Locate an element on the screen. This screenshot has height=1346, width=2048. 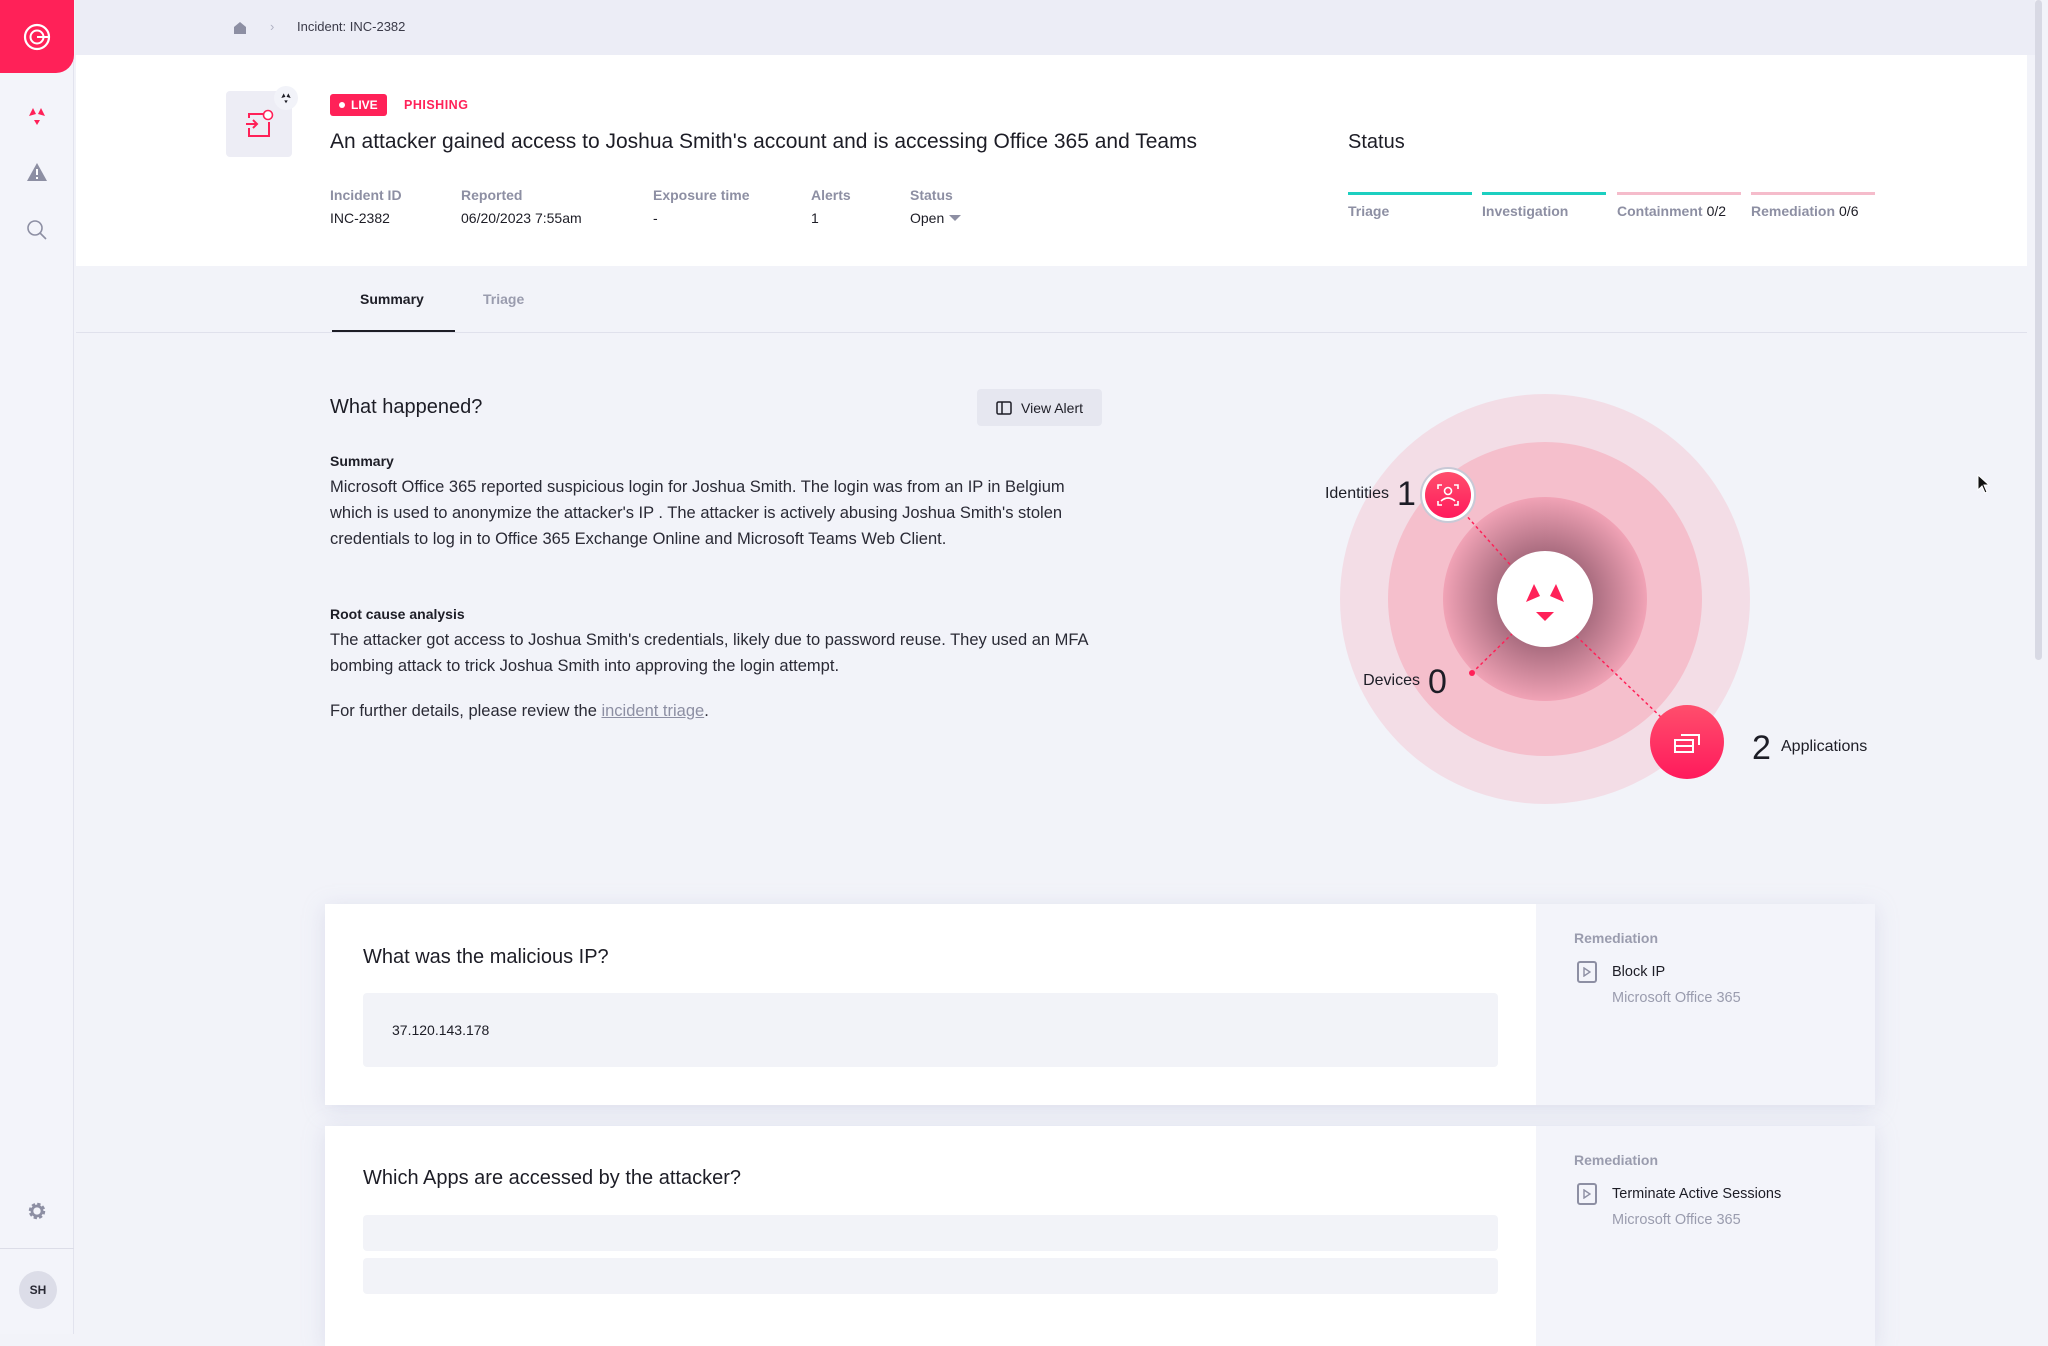
tab-bar: Summary Triage is located at coordinates (1051, 299).